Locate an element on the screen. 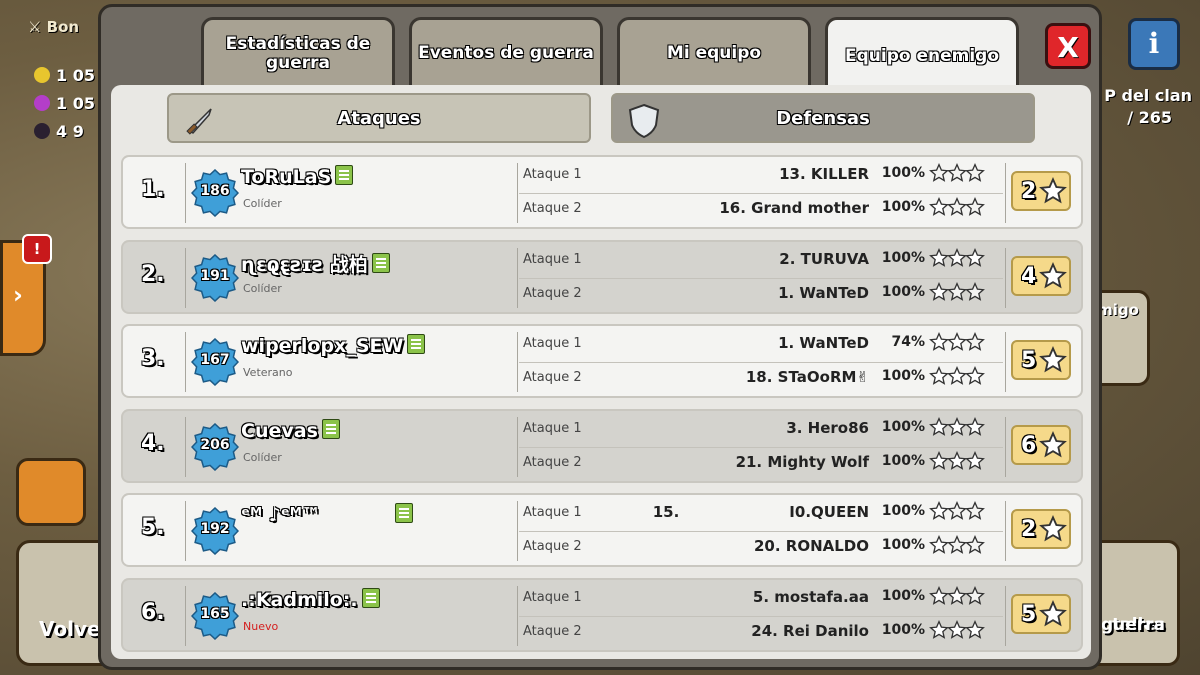  chevron-right-icon: › is located at coordinates (18, 295).